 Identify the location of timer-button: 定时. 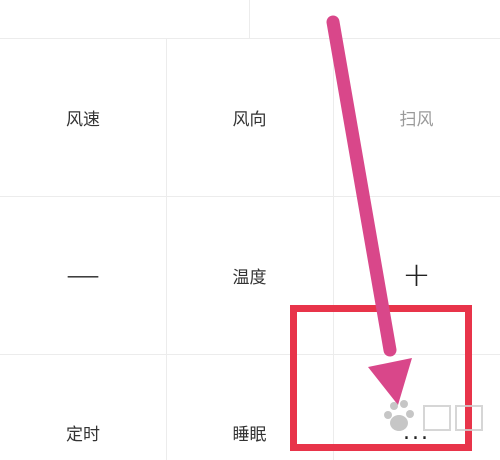
(83, 407).